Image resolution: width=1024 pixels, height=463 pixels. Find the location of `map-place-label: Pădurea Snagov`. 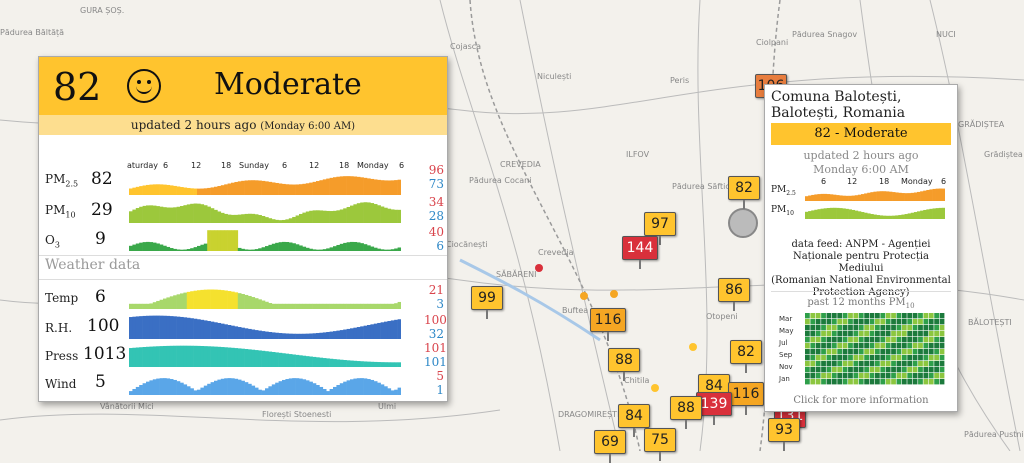

map-place-label: Pădurea Snagov is located at coordinates (825, 34).